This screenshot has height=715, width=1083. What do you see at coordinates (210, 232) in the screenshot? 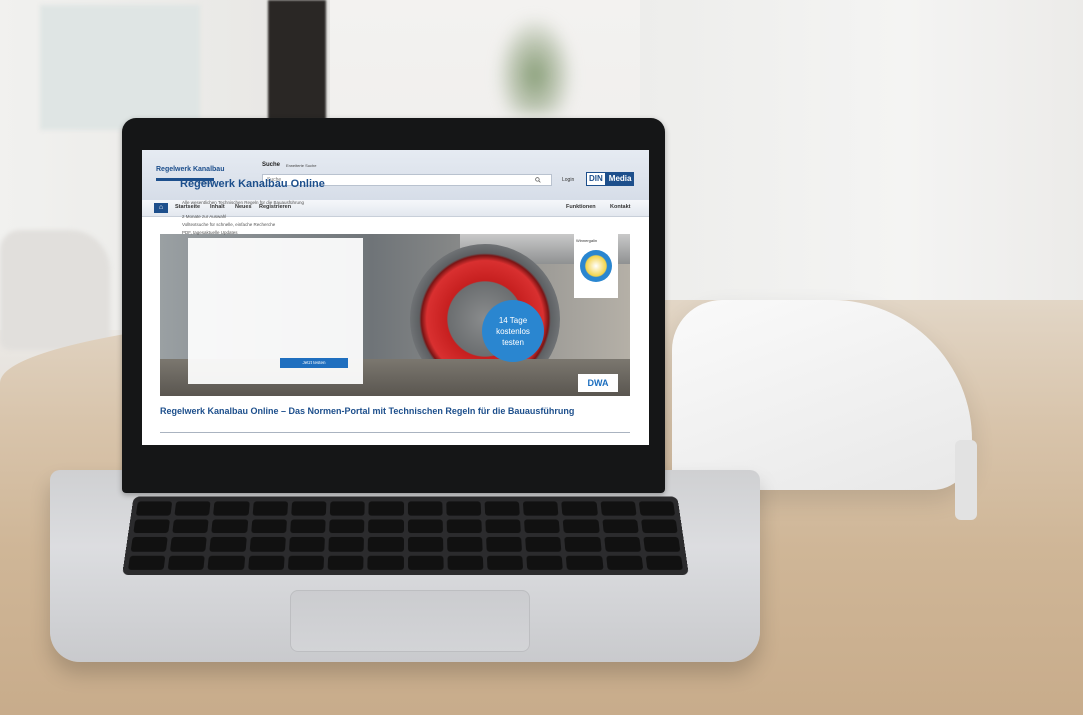
I see `hero-bullet: PDF, tagesaktuelle Updates` at bounding box center [210, 232].